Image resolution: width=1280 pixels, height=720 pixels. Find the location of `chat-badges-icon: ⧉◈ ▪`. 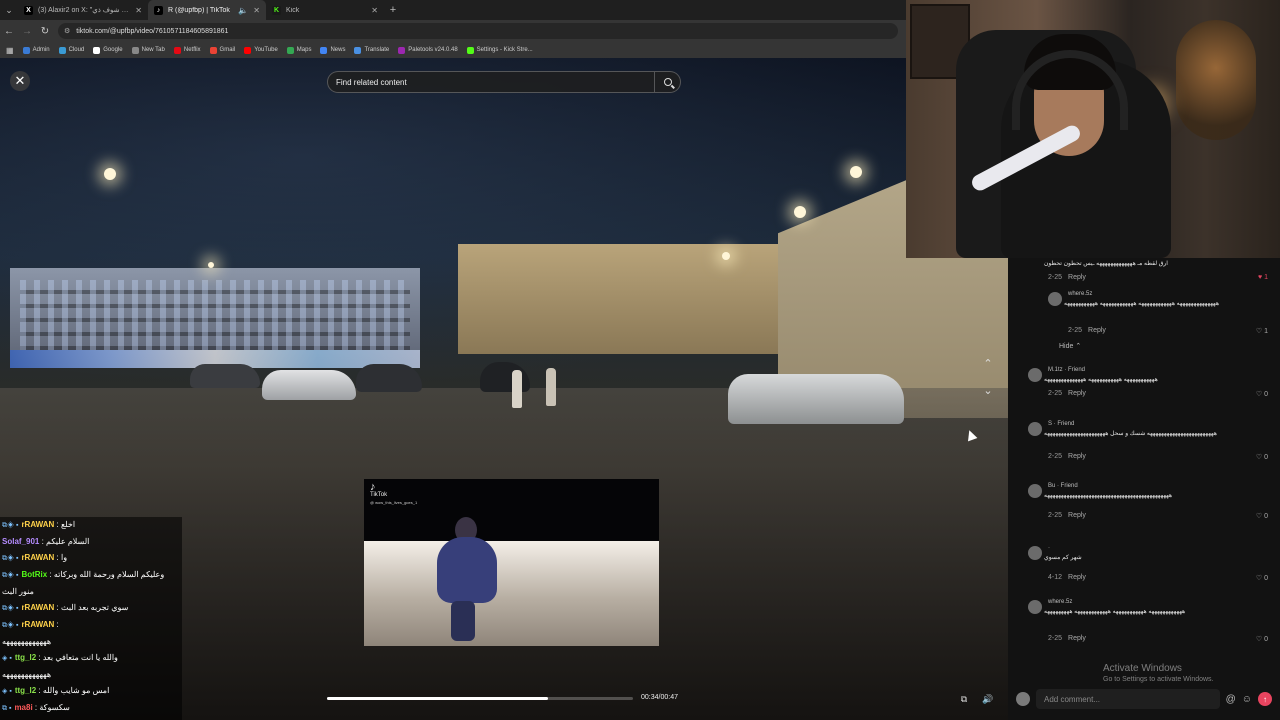

chat-badges-icon: ⧉◈ ▪ is located at coordinates (10, 558).